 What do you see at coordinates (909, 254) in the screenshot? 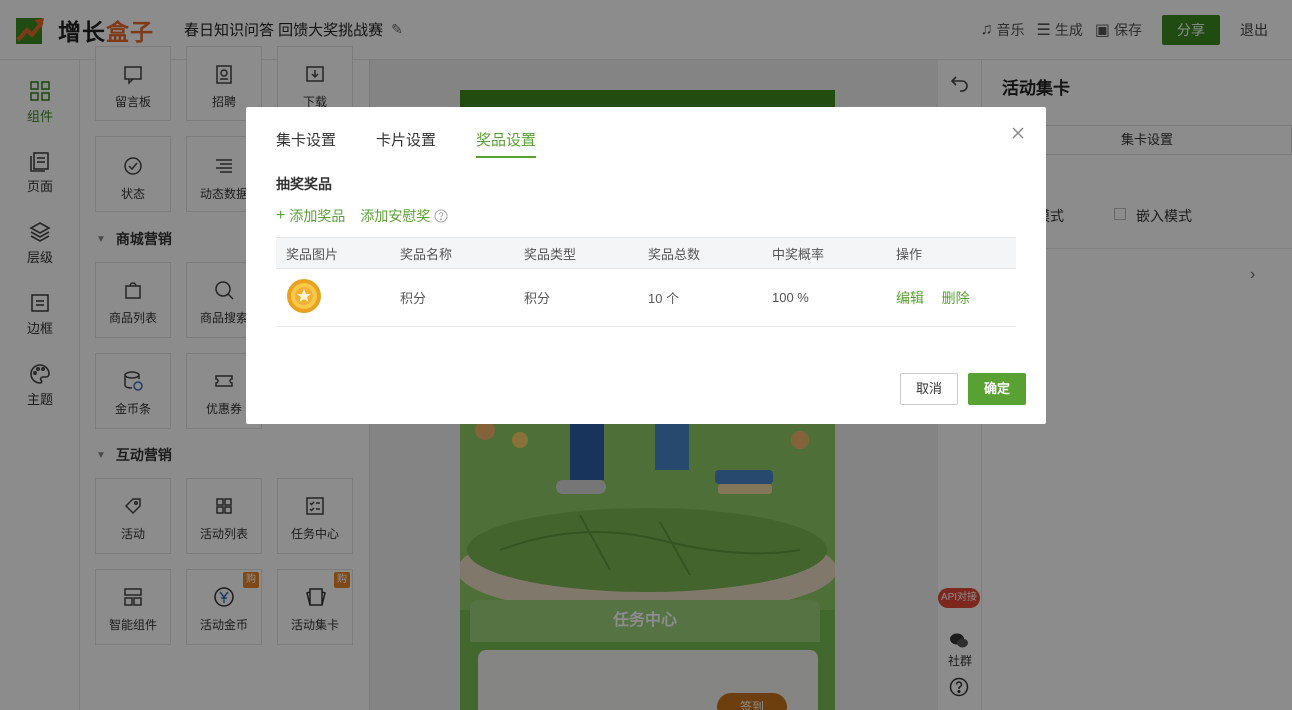
I see `col-actions: 操作` at bounding box center [909, 254].